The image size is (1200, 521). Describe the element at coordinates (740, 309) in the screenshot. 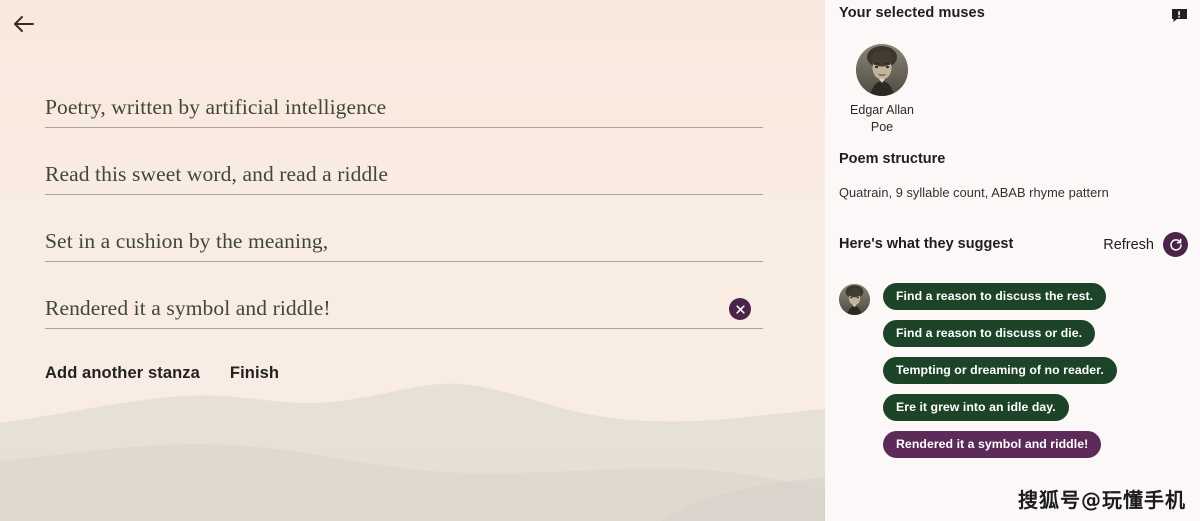

I see `close-circle-icon` at that location.